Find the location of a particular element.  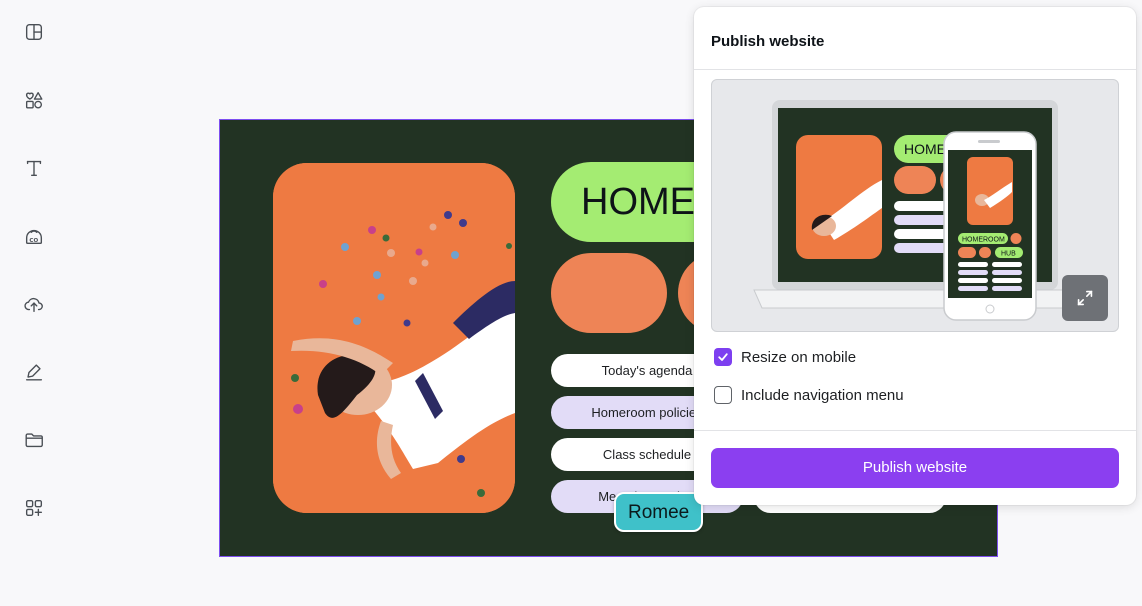

expand-icon is located at coordinates (1085, 298).